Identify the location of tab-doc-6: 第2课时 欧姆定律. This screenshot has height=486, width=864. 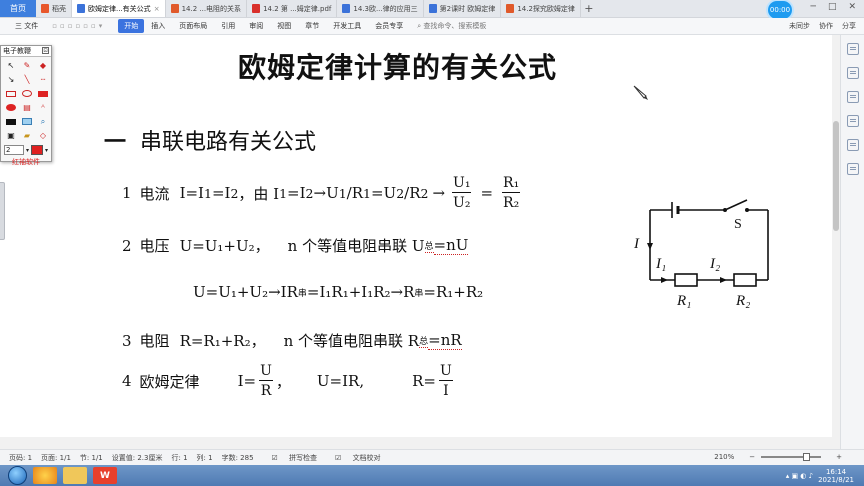
(463, 8).